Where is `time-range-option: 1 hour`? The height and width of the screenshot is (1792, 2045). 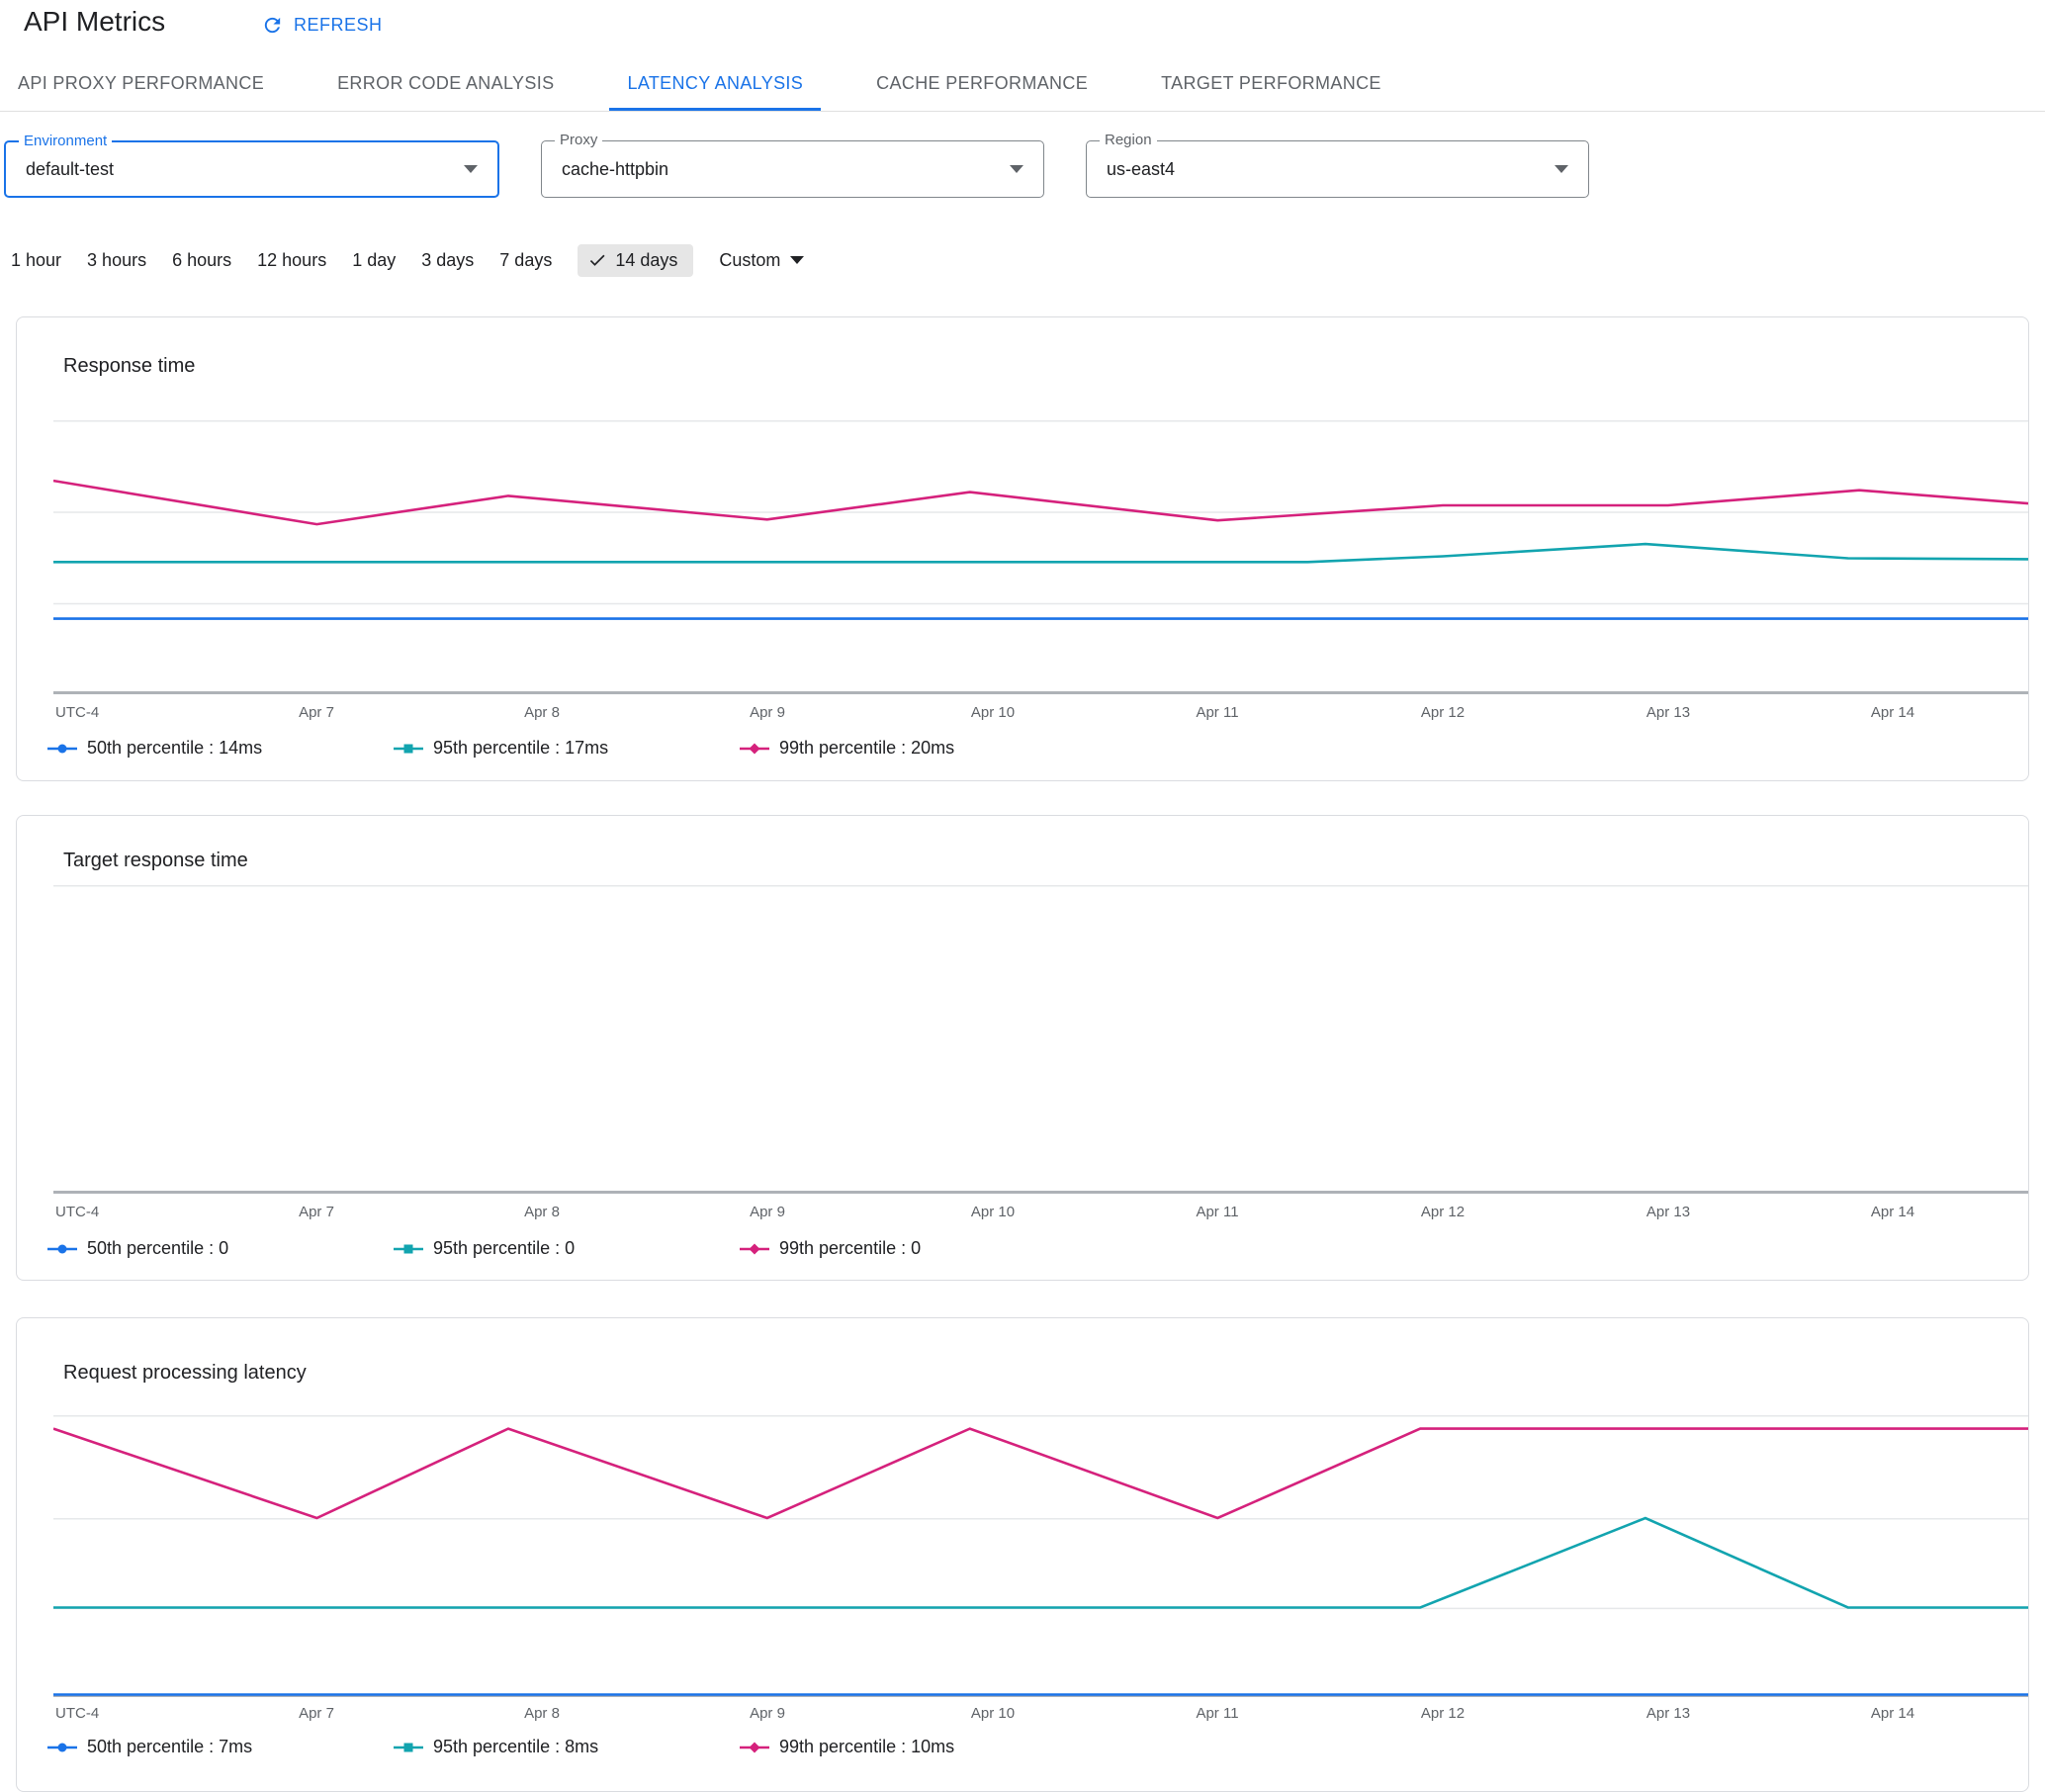 time-range-option: 1 hour is located at coordinates (36, 260).